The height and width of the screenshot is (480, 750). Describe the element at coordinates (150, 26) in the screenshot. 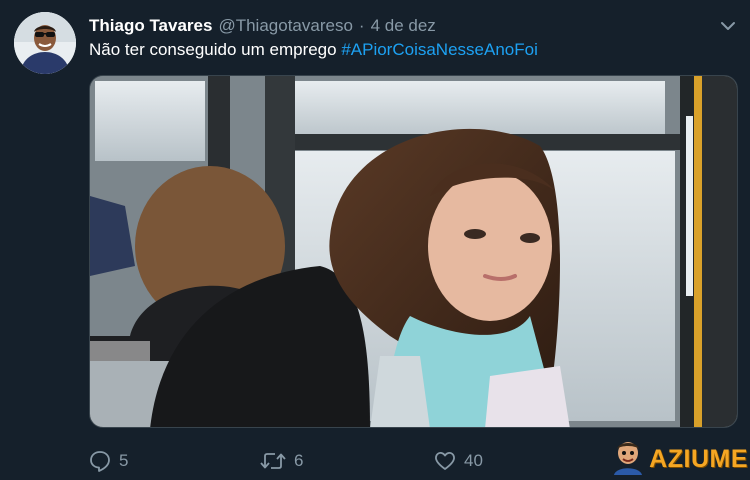

I see `author-name: Thiago Tavares` at that location.